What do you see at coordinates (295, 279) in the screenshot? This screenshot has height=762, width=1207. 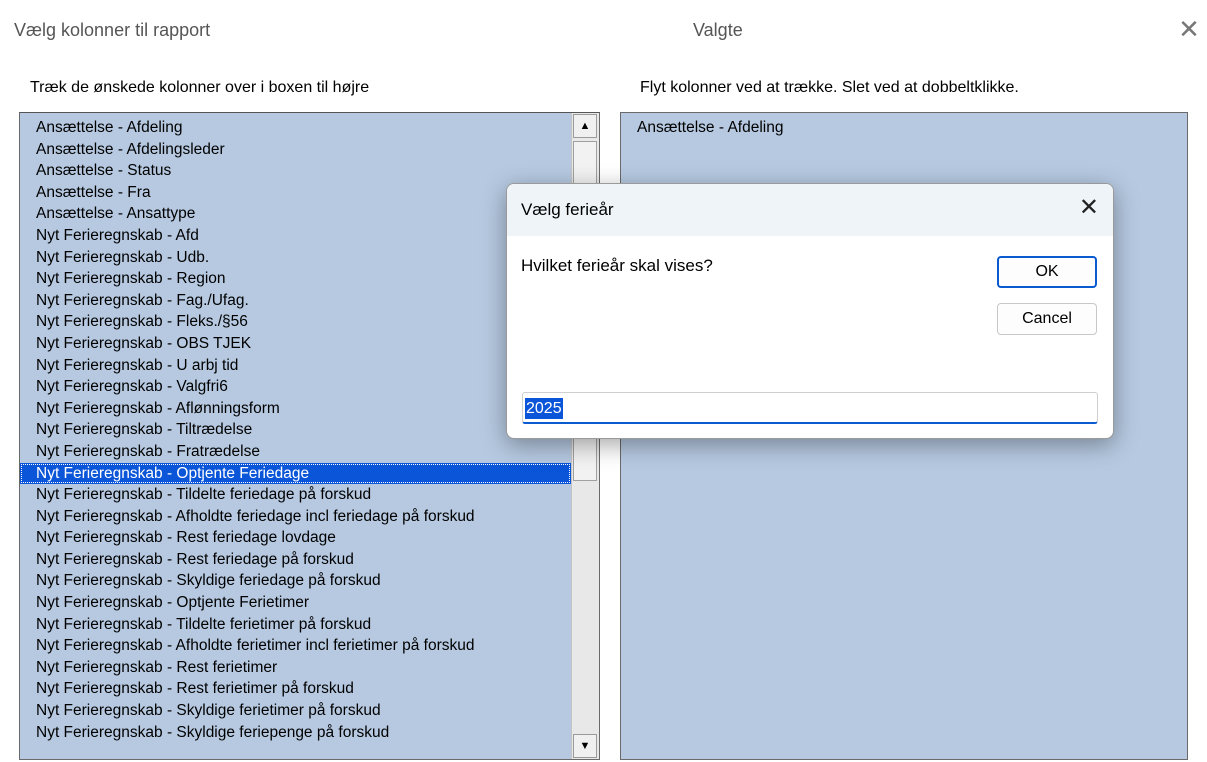 I see `list-item: Nyt Ferieregnskab - Region` at bounding box center [295, 279].